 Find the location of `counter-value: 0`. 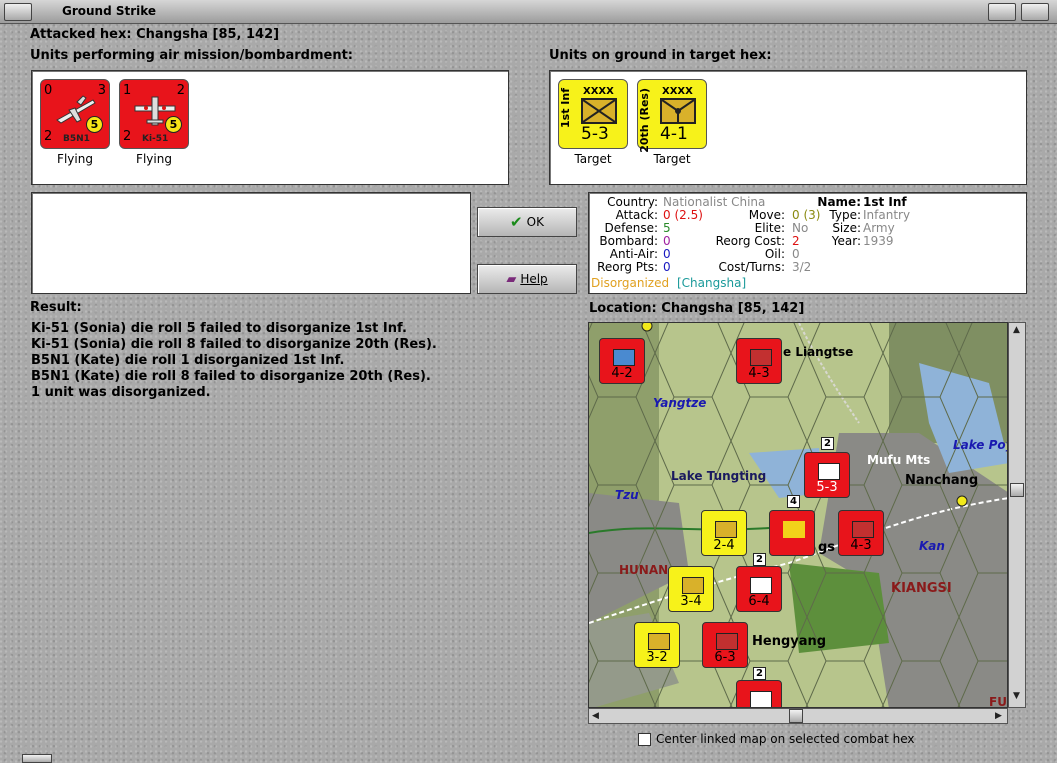

counter-value: 0 is located at coordinates (48, 90).